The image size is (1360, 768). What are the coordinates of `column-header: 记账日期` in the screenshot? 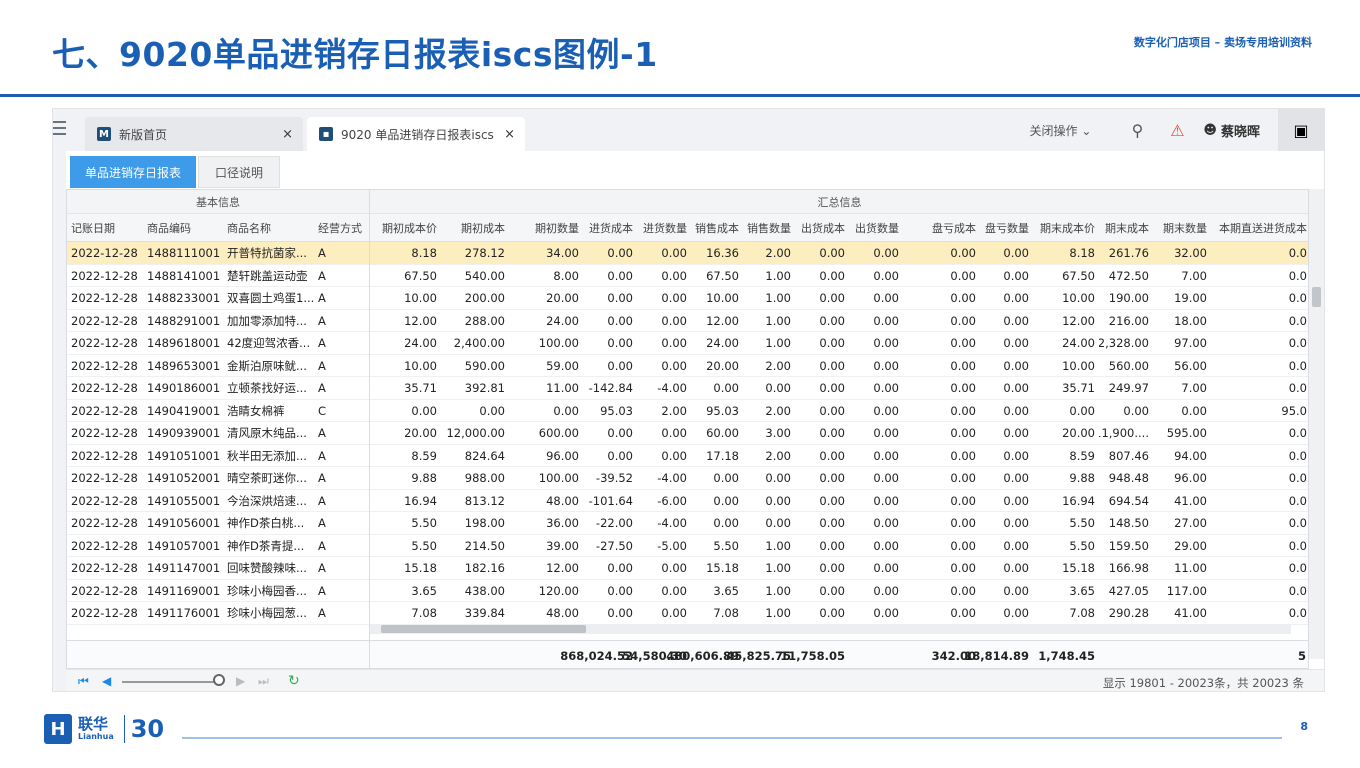 It's located at (105, 228).